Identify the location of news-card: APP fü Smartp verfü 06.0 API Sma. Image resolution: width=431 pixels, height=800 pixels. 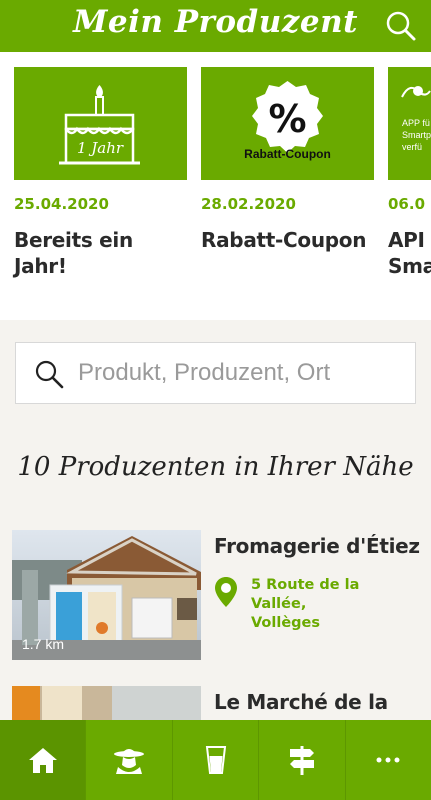
(409, 173).